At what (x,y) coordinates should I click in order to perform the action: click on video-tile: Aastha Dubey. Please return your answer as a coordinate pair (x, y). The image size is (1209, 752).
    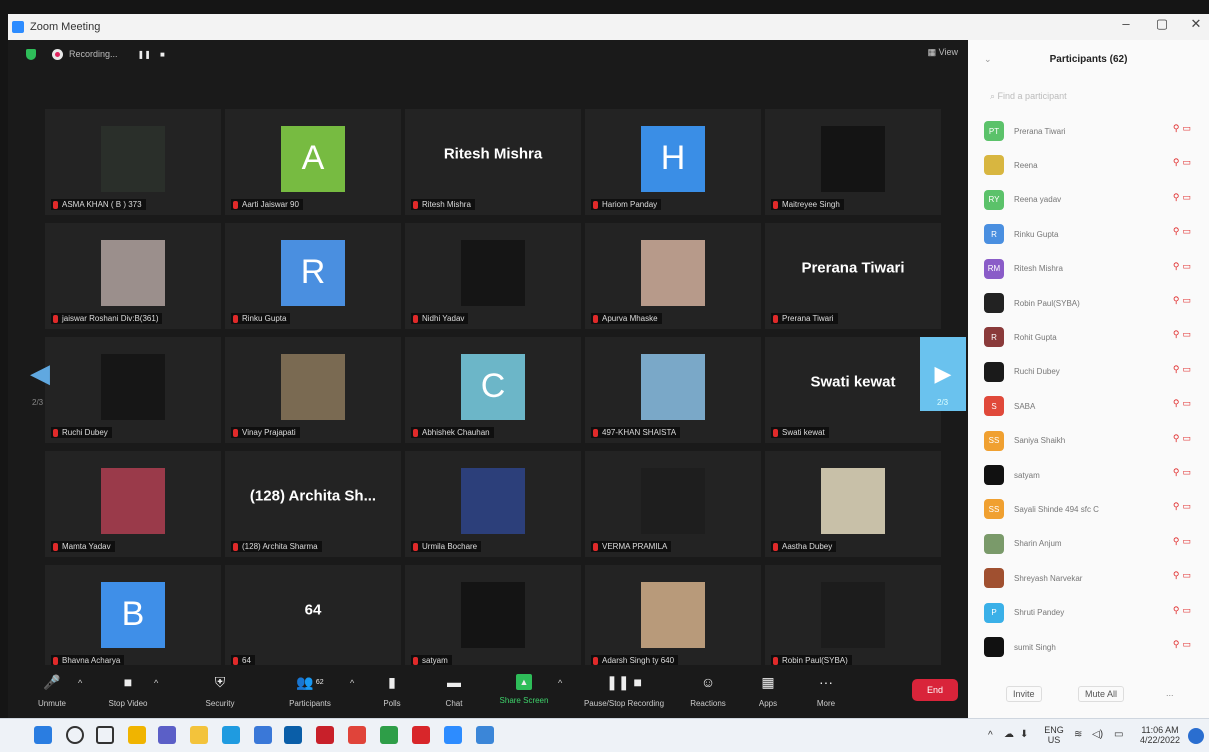
    Looking at the image, I should click on (853, 504).